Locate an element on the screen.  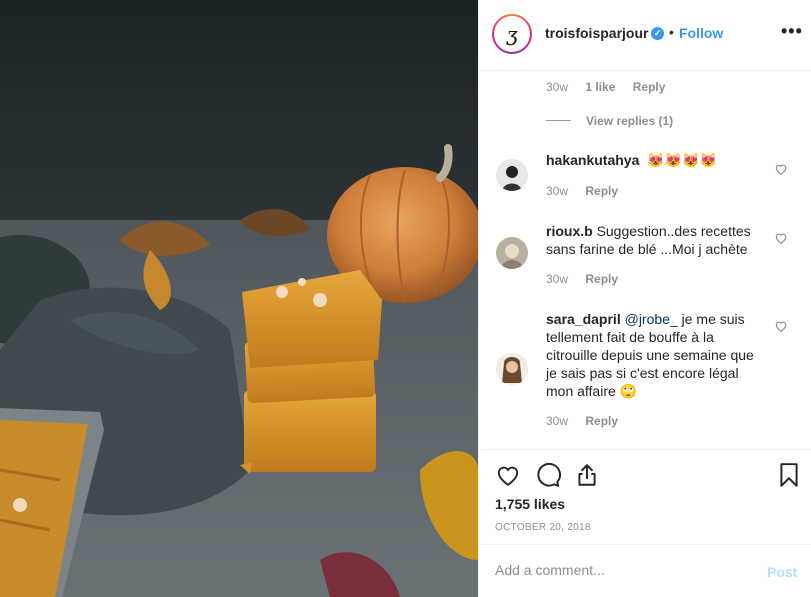
verified-badge-icon: ✓ is located at coordinates (657, 33).